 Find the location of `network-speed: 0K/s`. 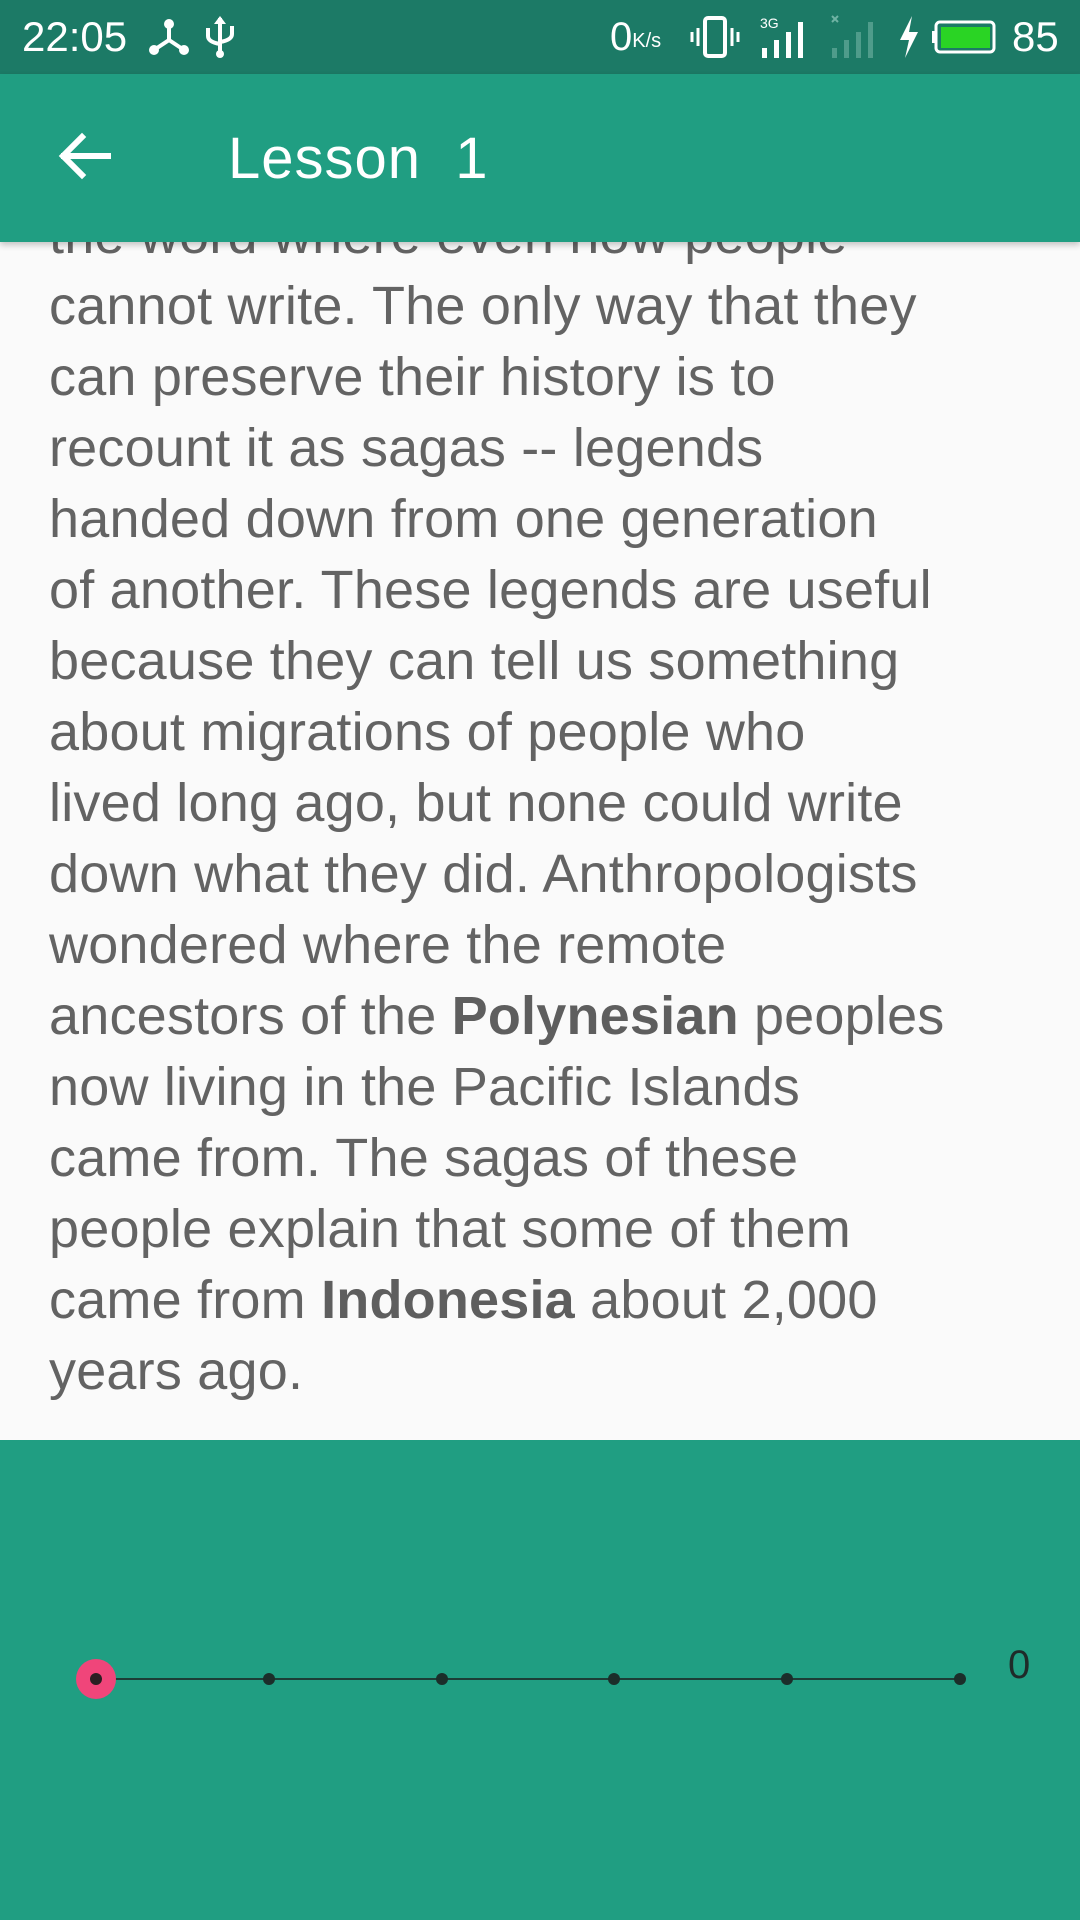

network-speed: 0K/s is located at coordinates (636, 37).